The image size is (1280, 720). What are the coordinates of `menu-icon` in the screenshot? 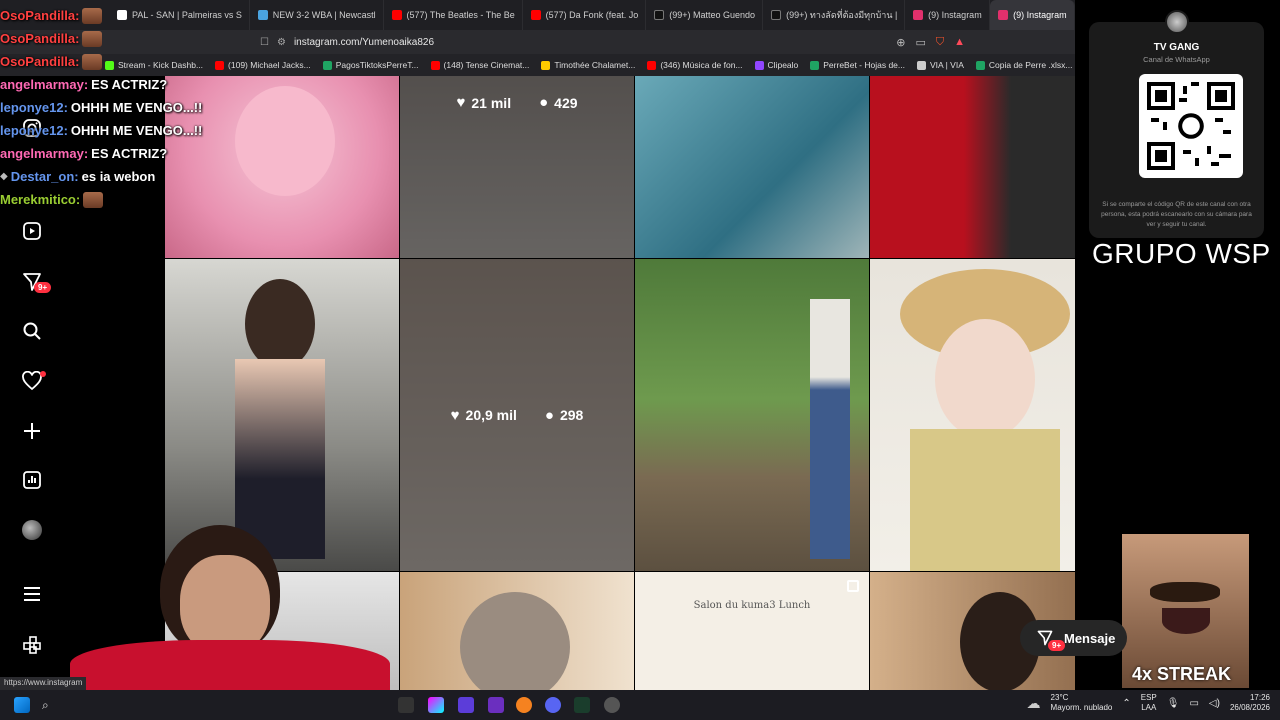 It's located at (32, 594).